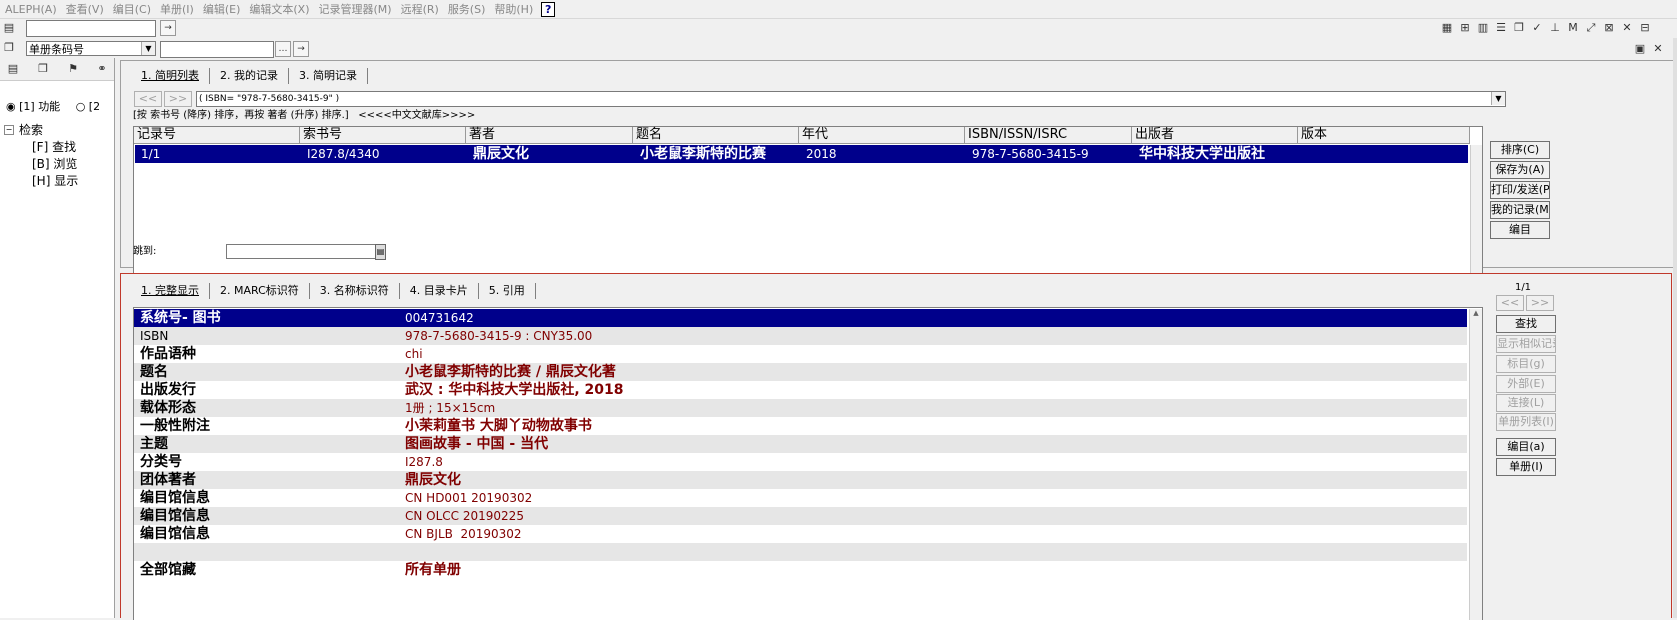 This screenshot has height=620, width=1677. I want to click on field-row-holdings: 全部馆藏 所有单册, so click(800, 570).